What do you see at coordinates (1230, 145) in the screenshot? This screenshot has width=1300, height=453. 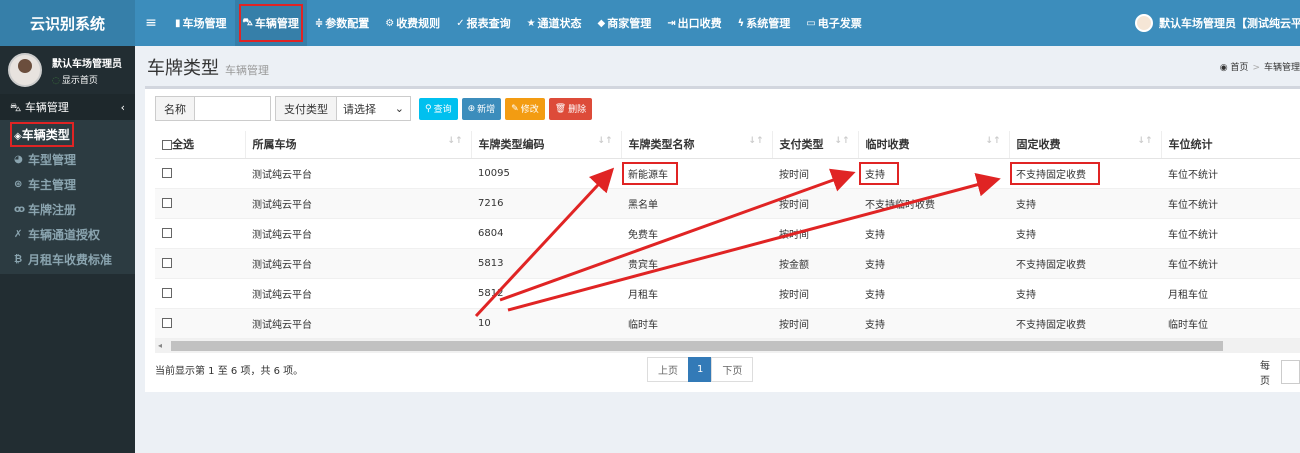 I see `col-space-stats: 车位统计` at bounding box center [1230, 145].